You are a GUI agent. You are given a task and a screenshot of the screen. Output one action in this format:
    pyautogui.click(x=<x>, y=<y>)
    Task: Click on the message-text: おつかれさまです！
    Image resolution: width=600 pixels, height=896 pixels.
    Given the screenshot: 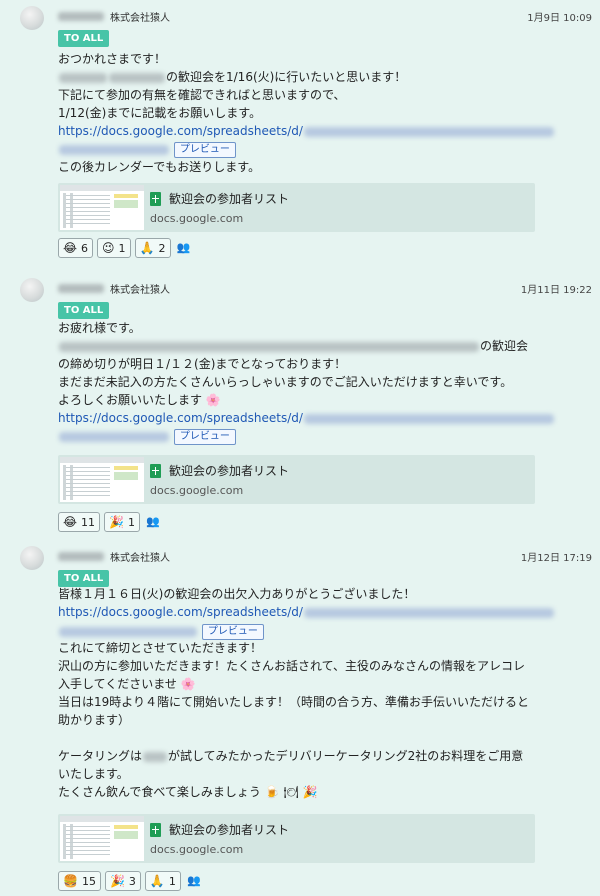 What is the action you would take?
    pyautogui.click(x=112, y=59)
    